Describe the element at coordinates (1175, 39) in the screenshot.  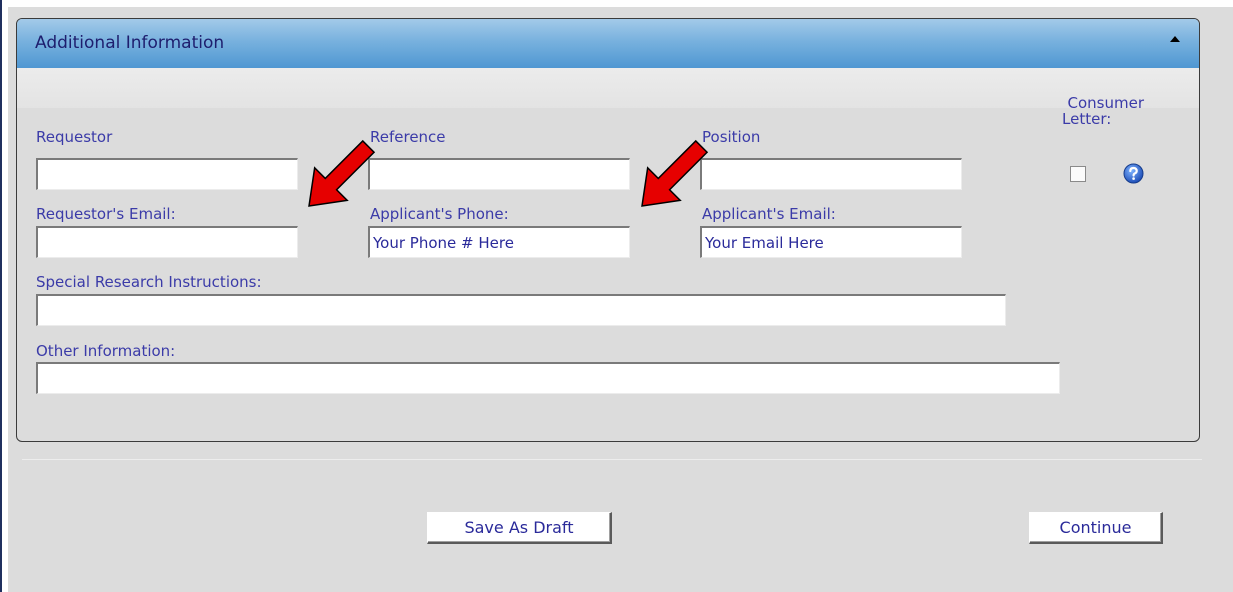
I see `collapse-up-icon` at that location.